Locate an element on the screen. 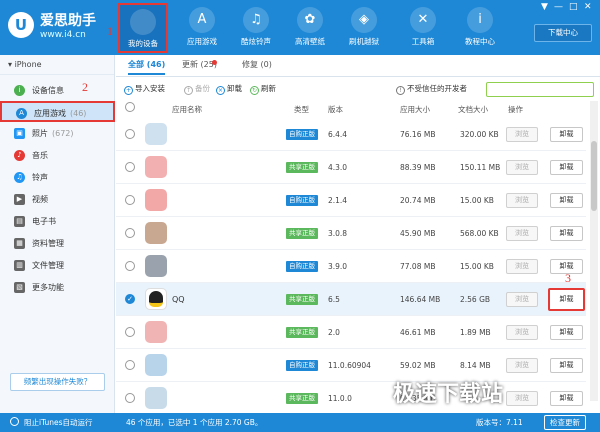  backup-button: ↑ 备份 is located at coordinates (197, 89).